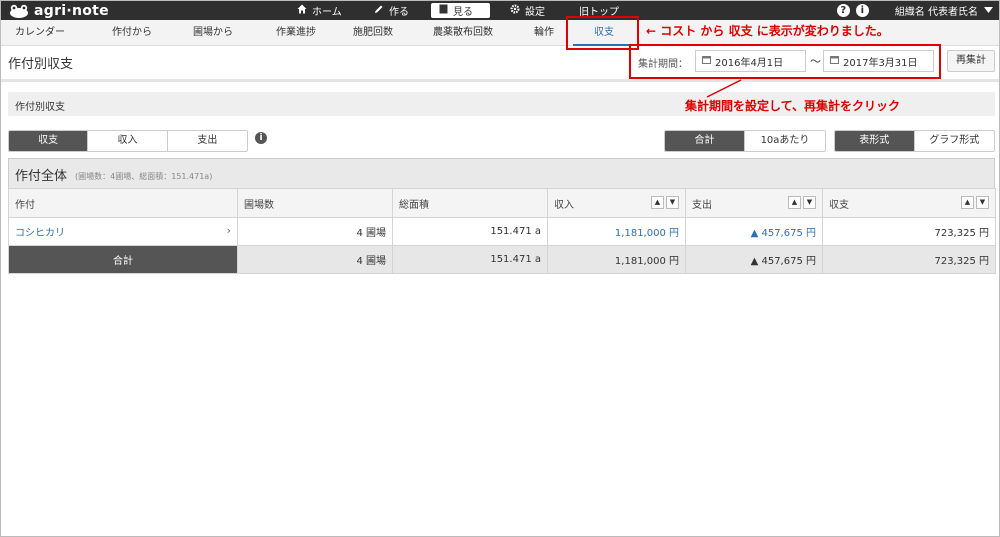  What do you see at coordinates (470, 259) in the screenshot?
I see `total-area: 151.471 a` at bounding box center [470, 259].